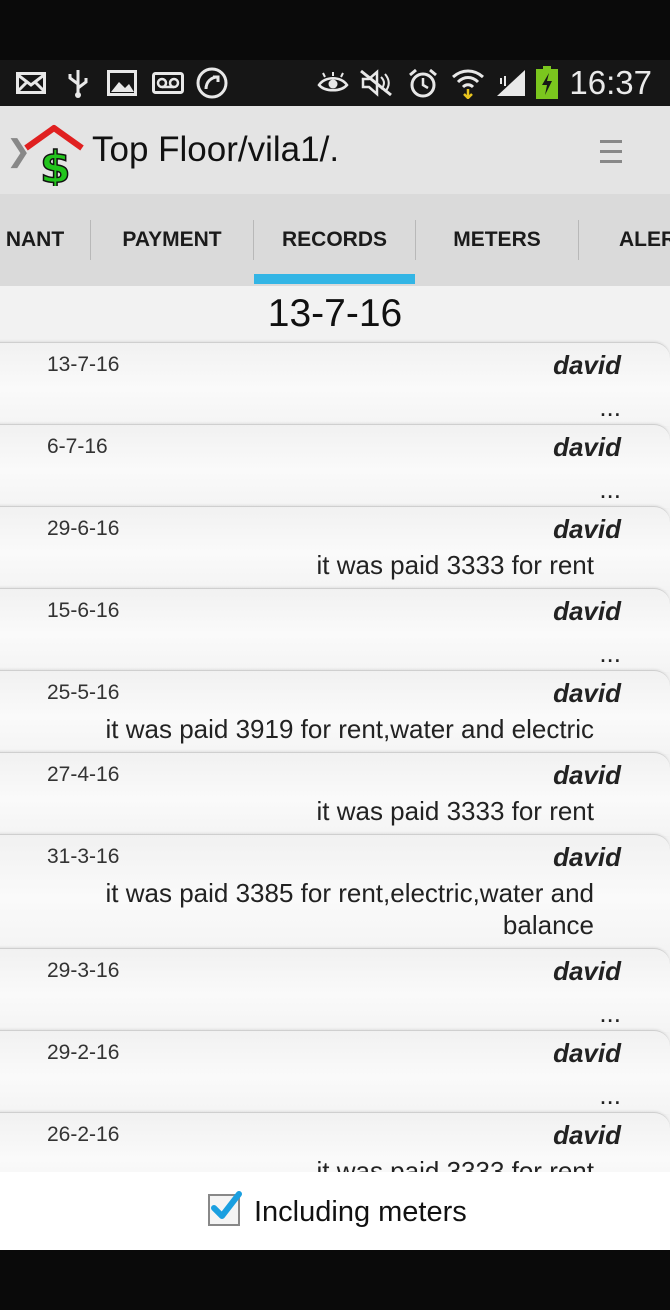 The height and width of the screenshot is (1310, 670). What do you see at coordinates (423, 83) in the screenshot?
I see `alarm-icon` at bounding box center [423, 83].